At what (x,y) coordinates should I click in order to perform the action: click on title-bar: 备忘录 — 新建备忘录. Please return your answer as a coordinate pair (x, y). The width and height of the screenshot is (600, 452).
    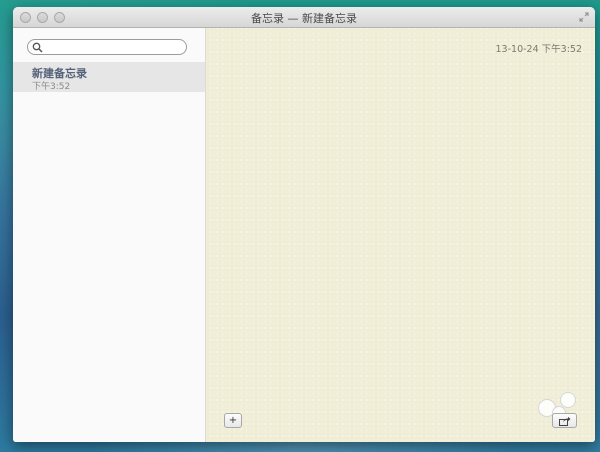
    Looking at the image, I should click on (304, 17).